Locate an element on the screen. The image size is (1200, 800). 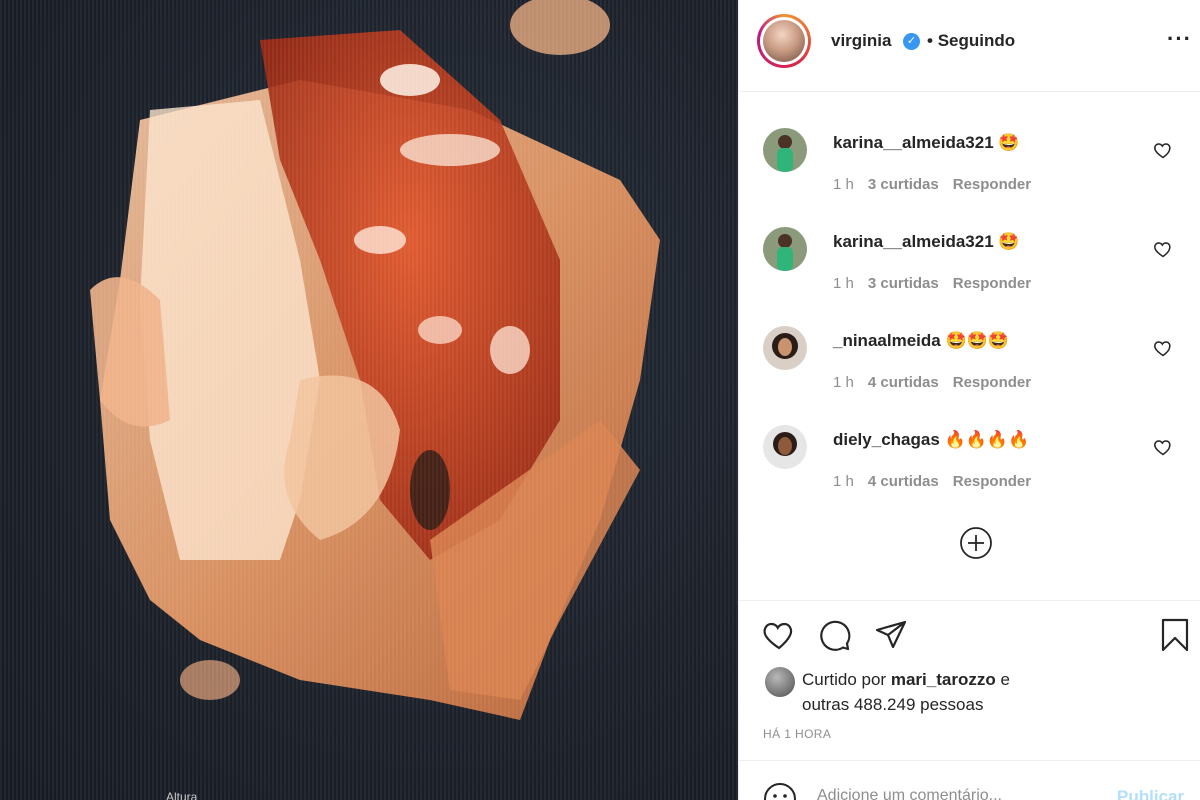
verified-badge-icon: ✓ is located at coordinates (911, 41).